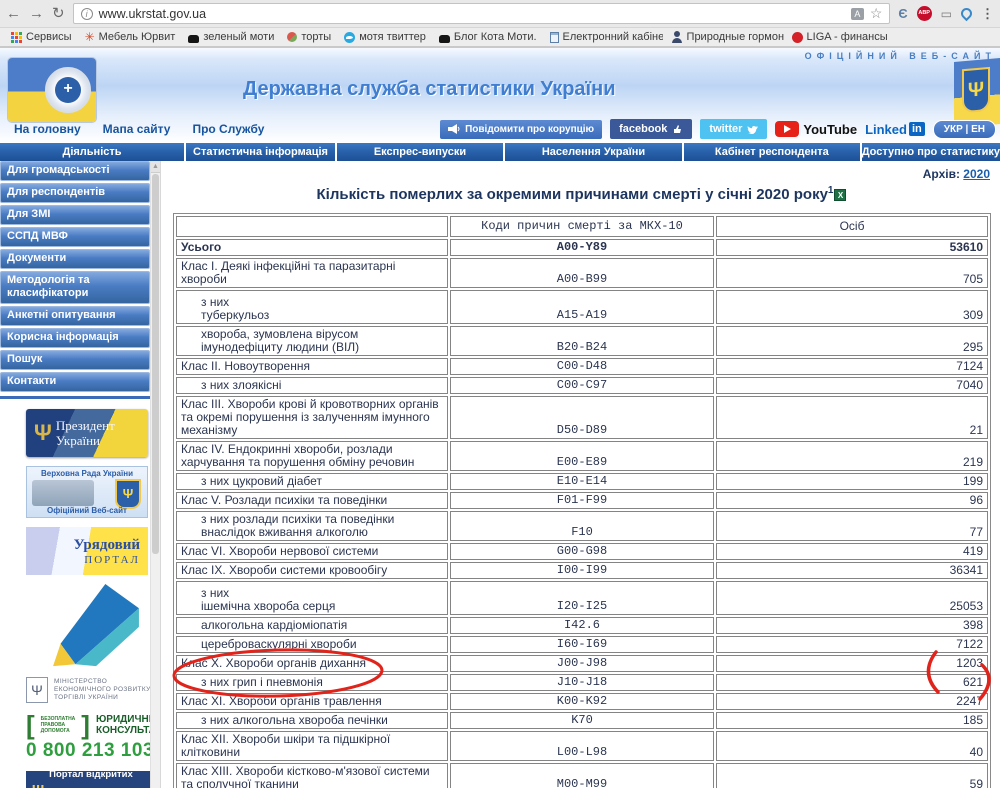 This screenshot has height=788, width=1000. I want to click on forward-icon: →, so click(36, 13).